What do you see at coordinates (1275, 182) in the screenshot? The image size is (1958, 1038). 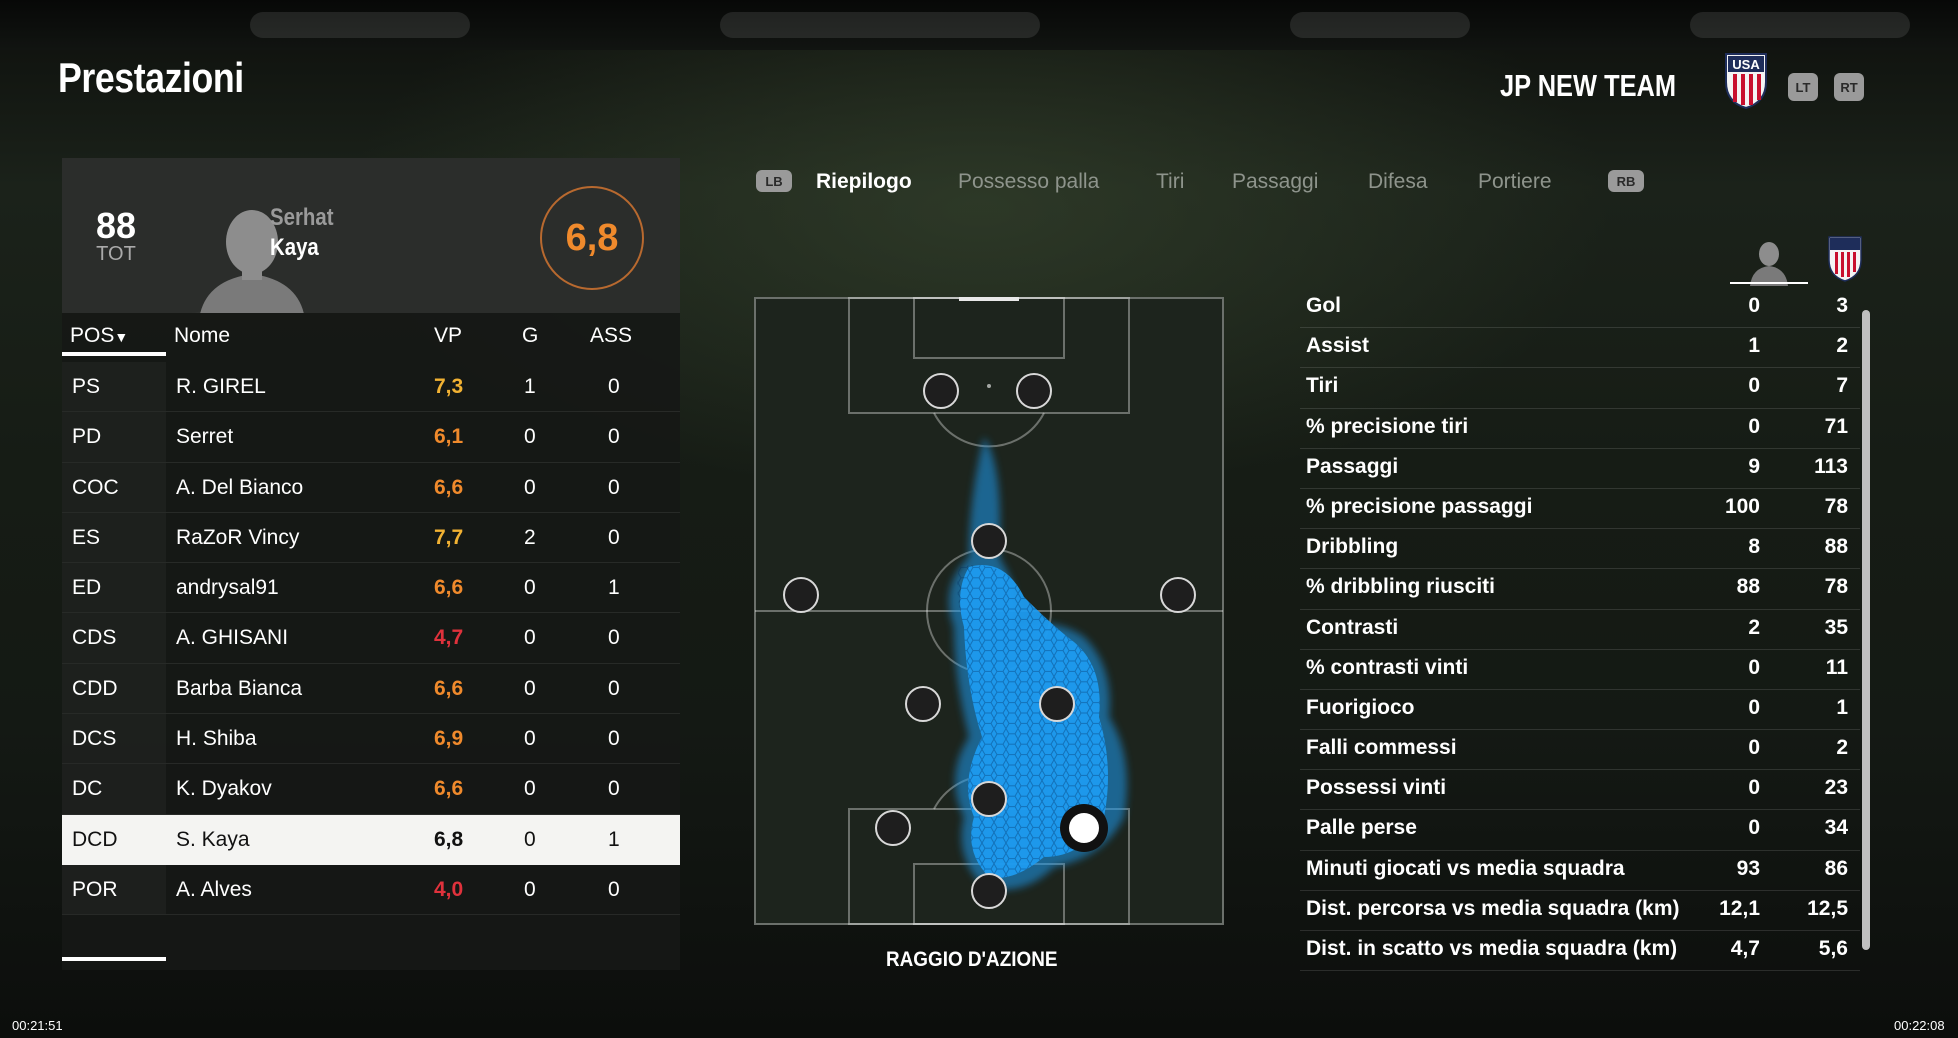 I see `tab-passaggi: Passaggi` at bounding box center [1275, 182].